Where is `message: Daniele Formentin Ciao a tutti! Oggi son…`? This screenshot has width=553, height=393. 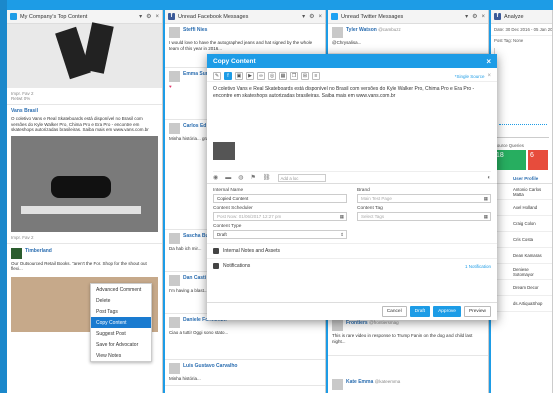
message: Daniele Formentin Ciao a tutti! Oggi son… is located at coordinates (245, 337).